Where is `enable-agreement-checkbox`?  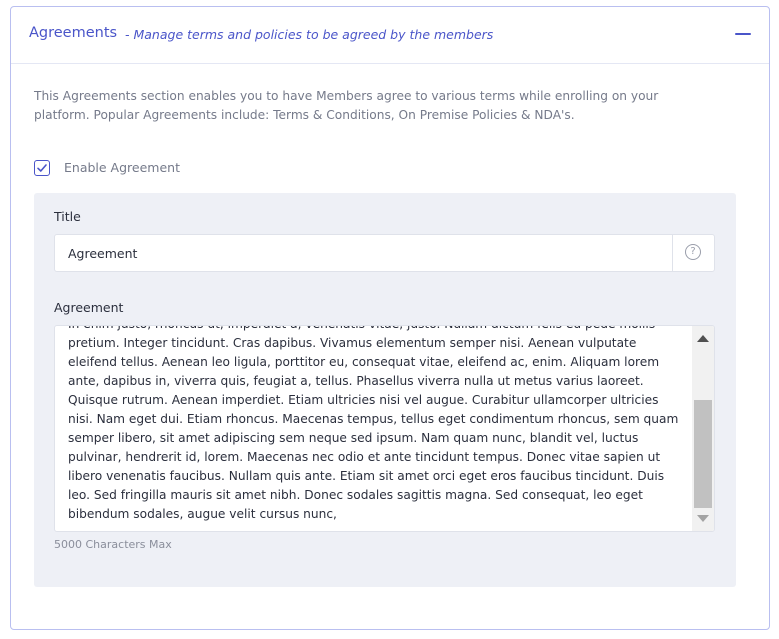
enable-agreement-checkbox is located at coordinates (42, 168).